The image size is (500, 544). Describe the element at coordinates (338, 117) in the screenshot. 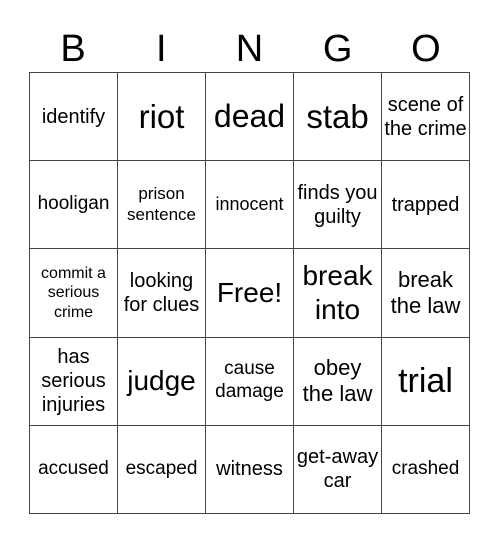

I see `bingo-cell: stab` at that location.